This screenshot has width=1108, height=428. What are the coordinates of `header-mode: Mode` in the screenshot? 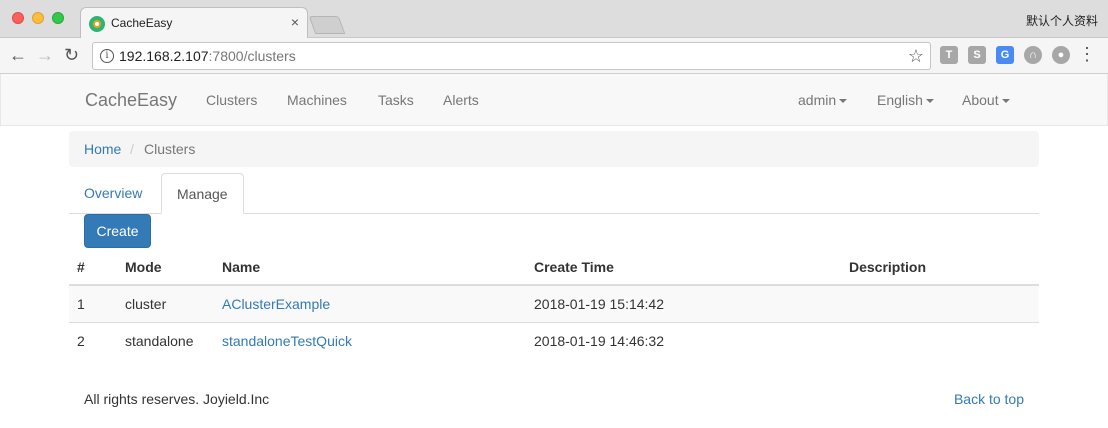 It's located at (165, 268).